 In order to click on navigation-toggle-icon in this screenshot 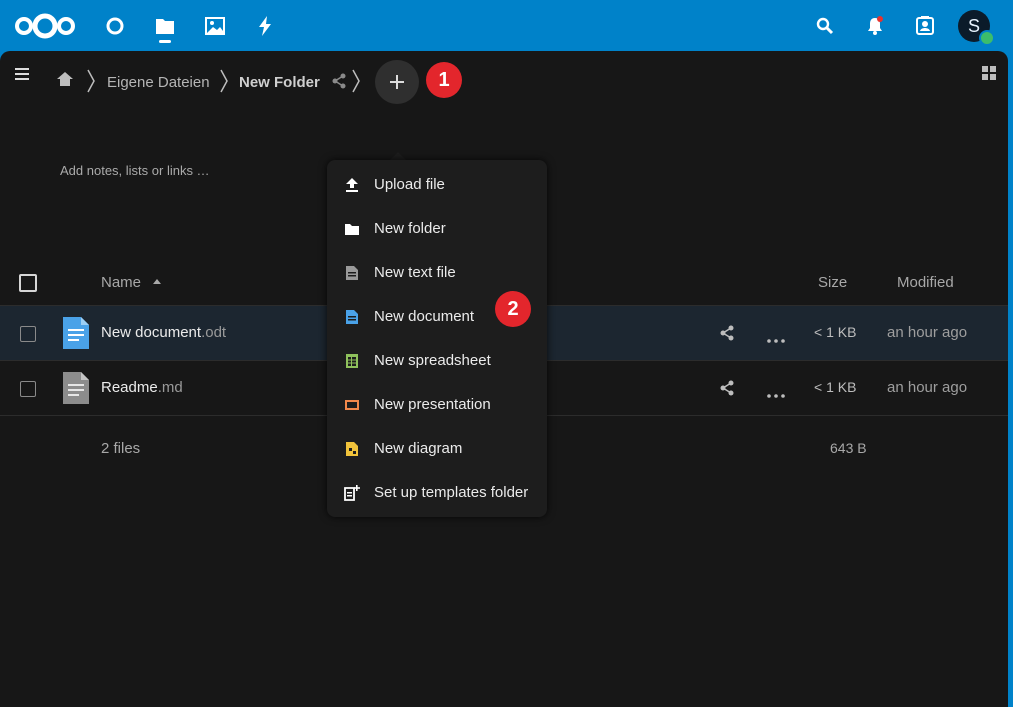, I will do `click(22, 74)`.